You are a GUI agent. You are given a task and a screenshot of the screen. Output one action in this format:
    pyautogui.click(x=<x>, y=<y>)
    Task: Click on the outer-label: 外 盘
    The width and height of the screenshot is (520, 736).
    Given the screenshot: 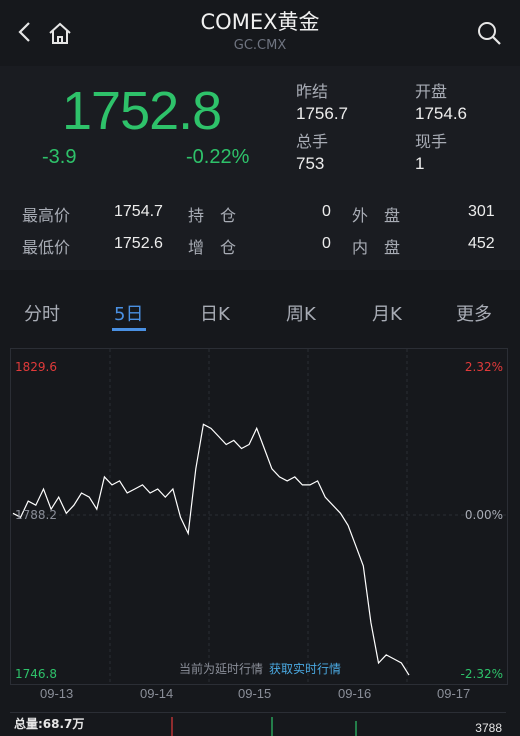 What is the action you would take?
    pyautogui.click(x=376, y=215)
    